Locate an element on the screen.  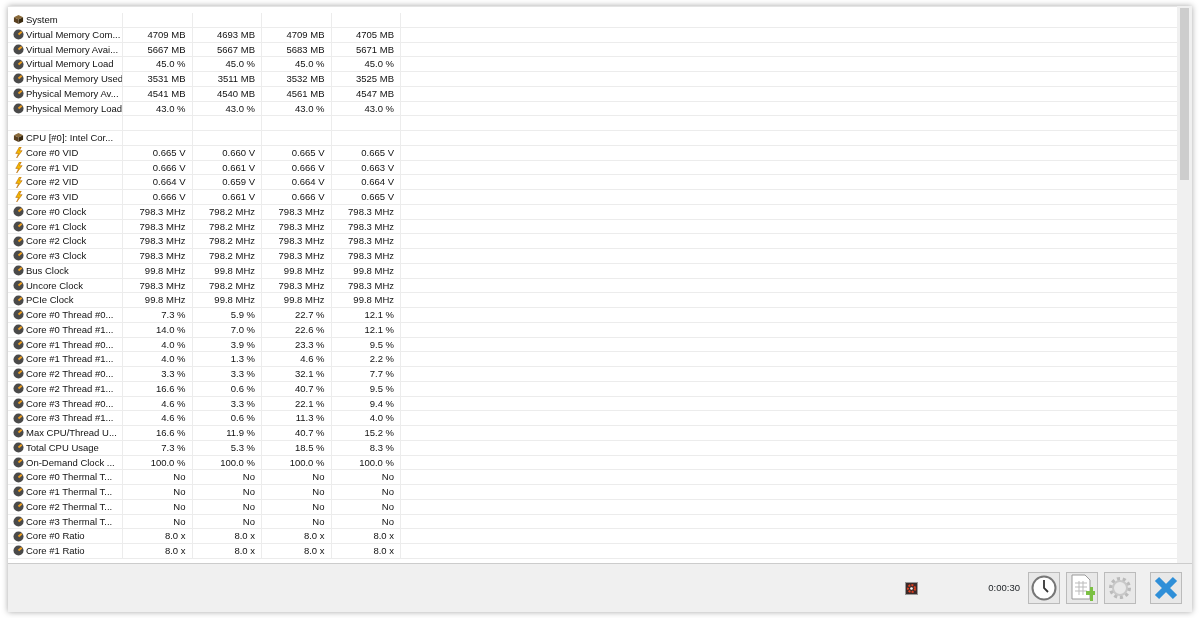
sensor-value: 22.7 % is located at coordinates (309, 314).